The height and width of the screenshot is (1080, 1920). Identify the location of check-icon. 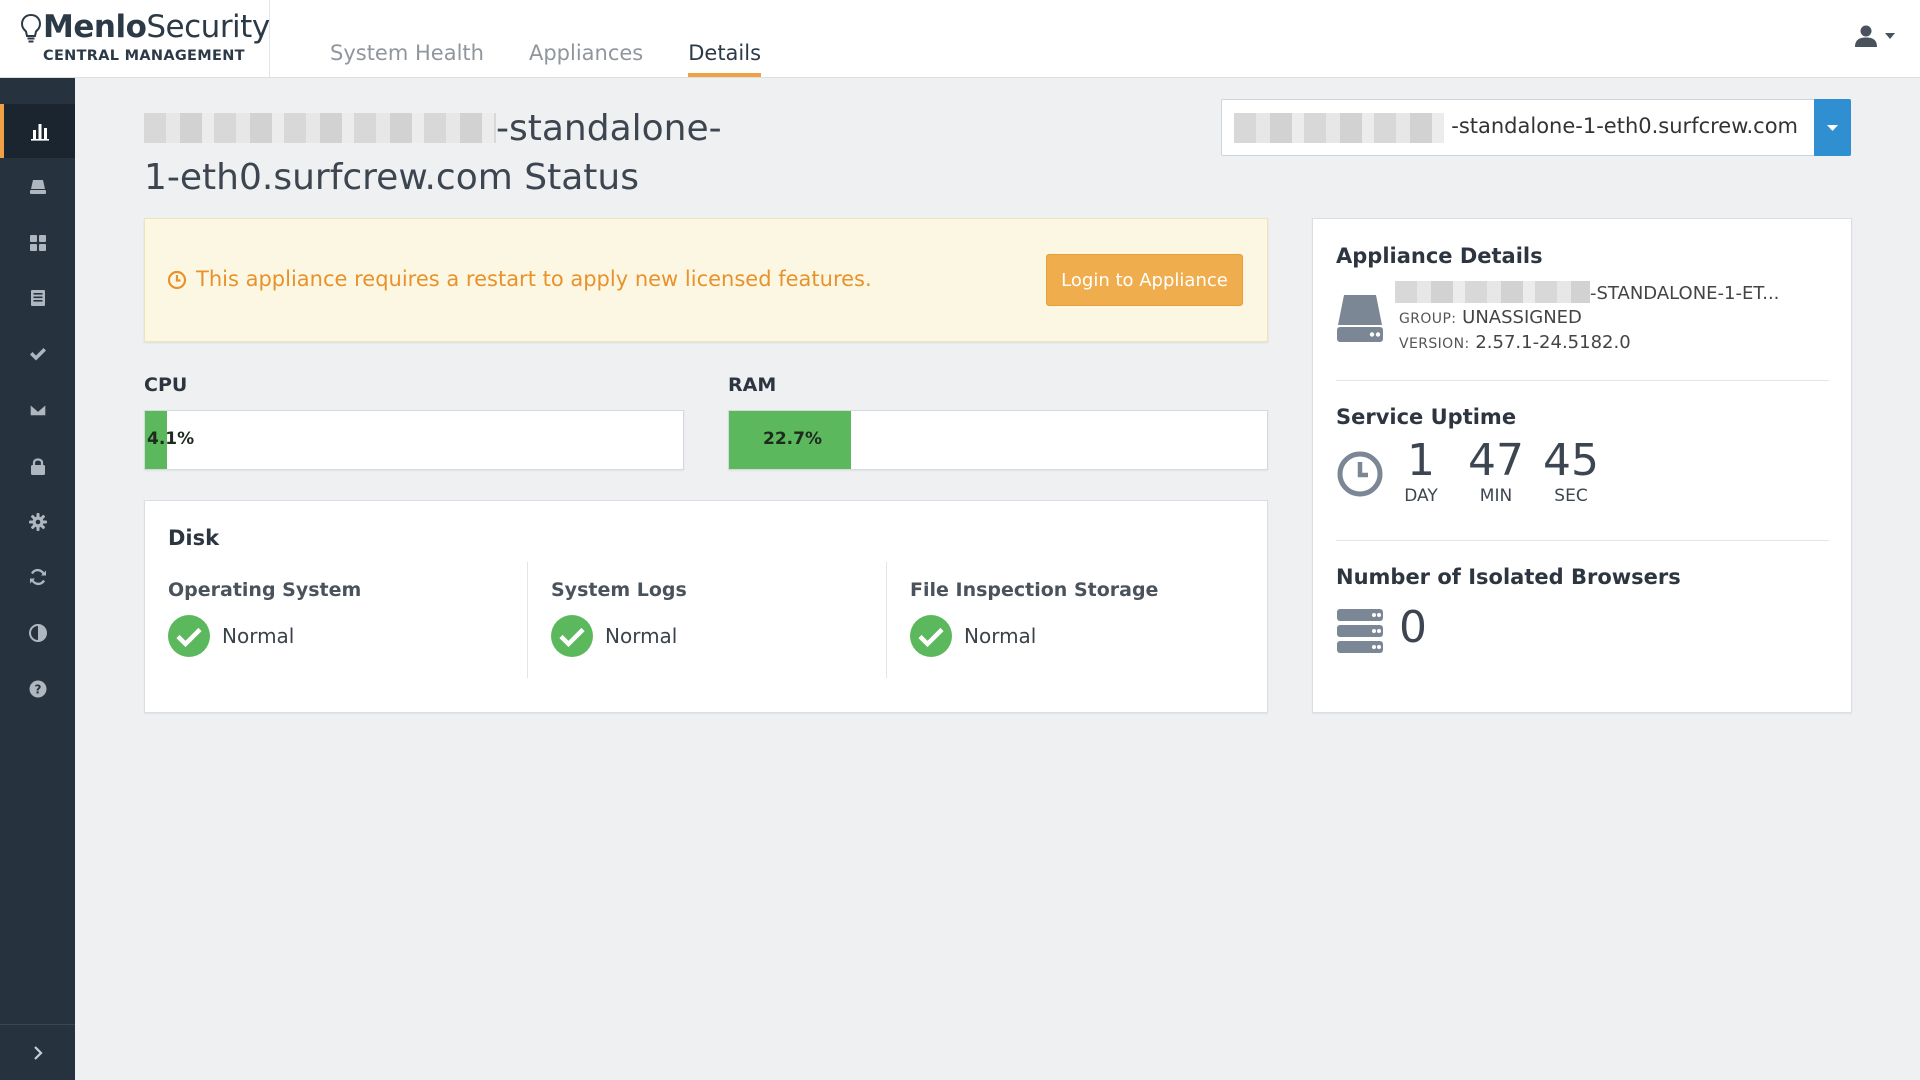
(37, 354).